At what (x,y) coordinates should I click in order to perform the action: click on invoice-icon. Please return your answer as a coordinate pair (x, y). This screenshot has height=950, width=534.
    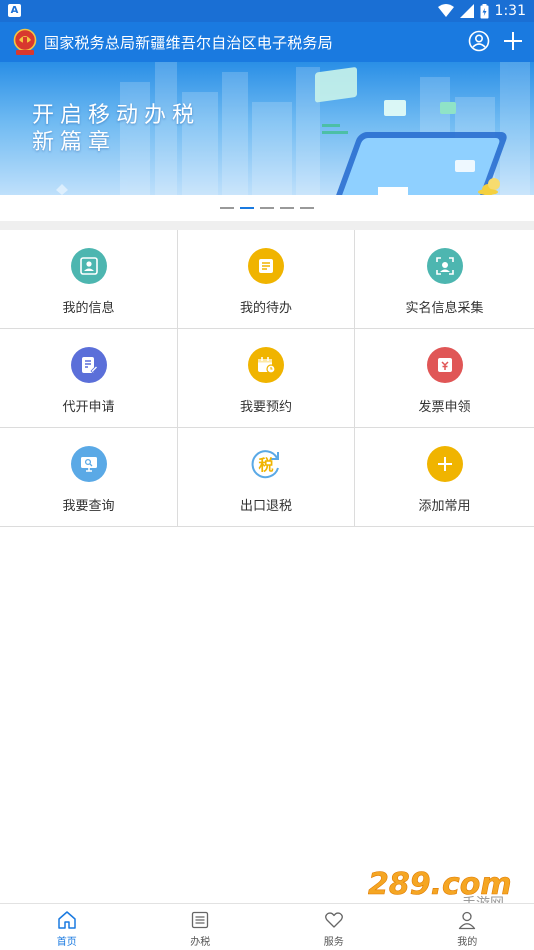
    Looking at the image, I should click on (444, 365).